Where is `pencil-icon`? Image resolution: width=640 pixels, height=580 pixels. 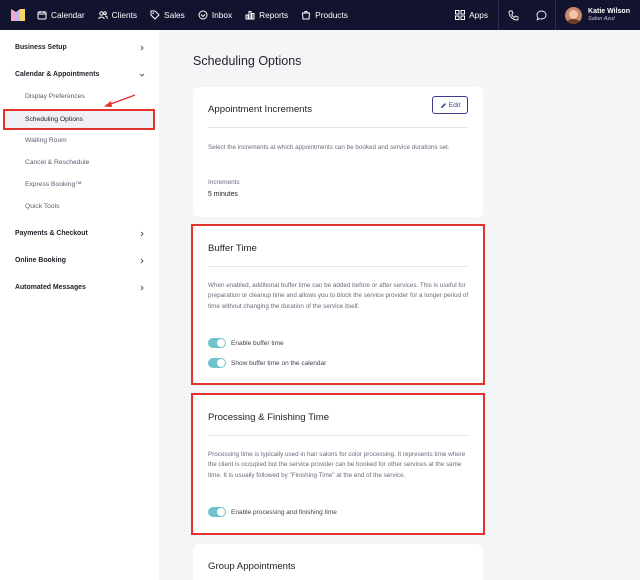
pencil-icon is located at coordinates (443, 105).